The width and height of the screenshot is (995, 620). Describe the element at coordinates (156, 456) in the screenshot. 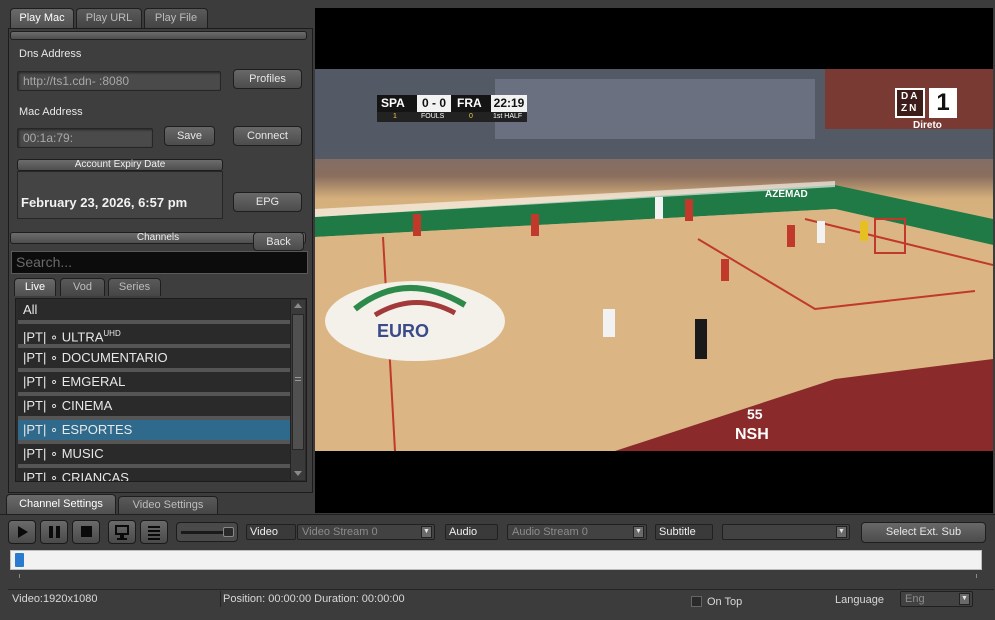

I see `channel-item-music: |PT| ∘ MUSIC` at that location.